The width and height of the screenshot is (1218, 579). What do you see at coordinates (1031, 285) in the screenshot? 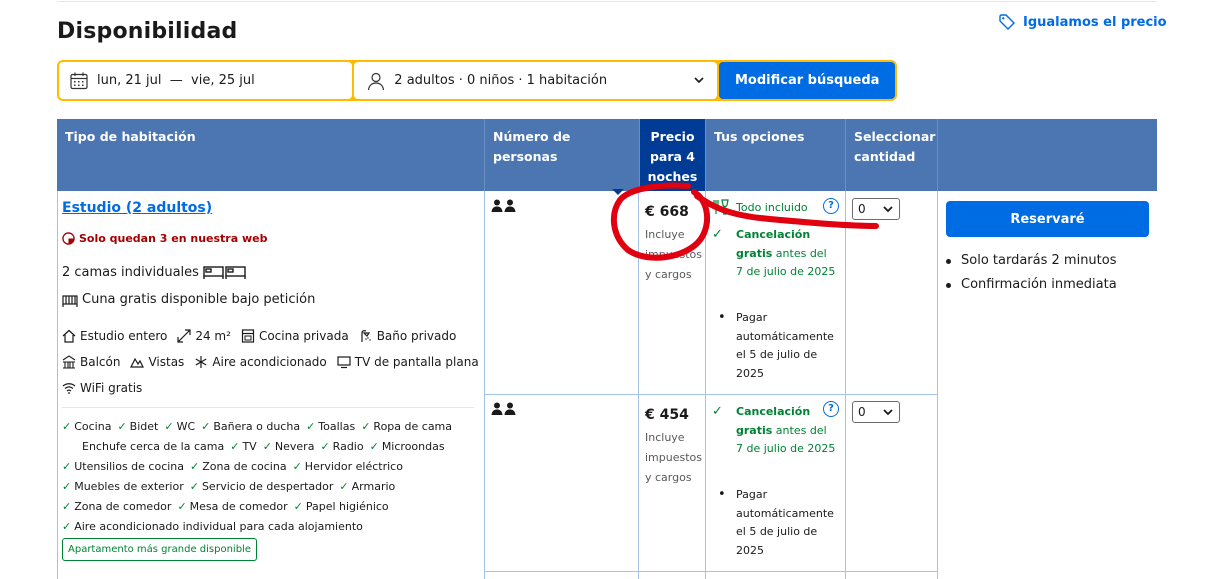
I see `benefit-item: Confirmación inmediata` at bounding box center [1031, 285].